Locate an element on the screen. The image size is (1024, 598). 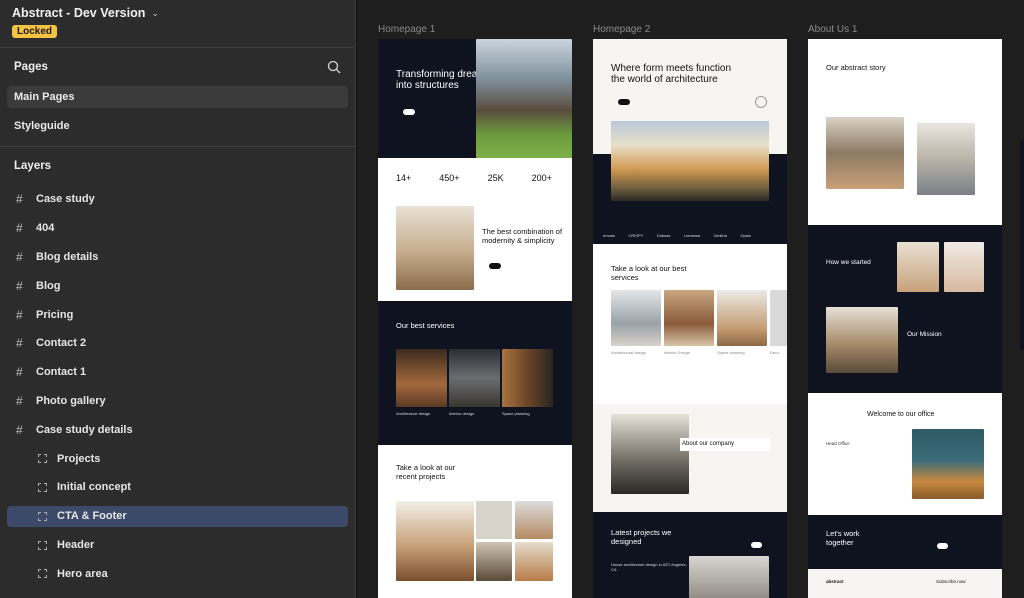
layer-404: #404 is located at coordinates (177, 228).